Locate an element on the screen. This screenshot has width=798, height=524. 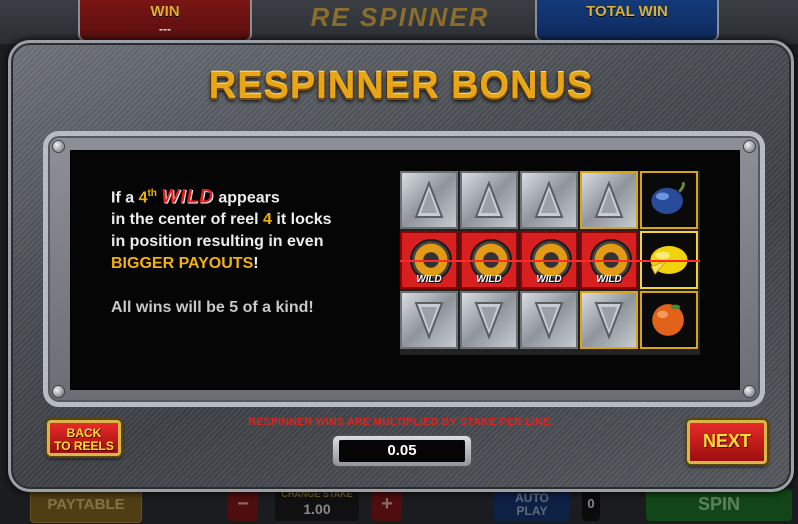
desc-th: th is located at coordinates (152, 193).